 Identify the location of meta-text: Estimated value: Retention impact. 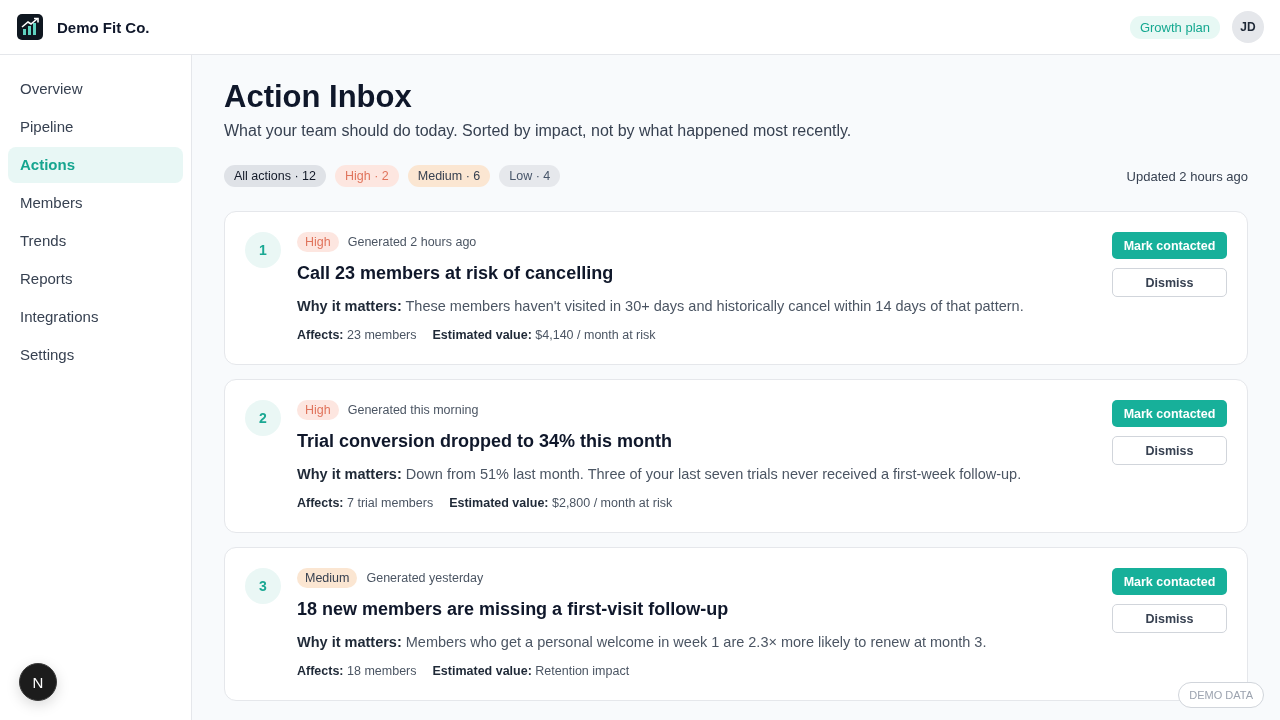
(531, 671).